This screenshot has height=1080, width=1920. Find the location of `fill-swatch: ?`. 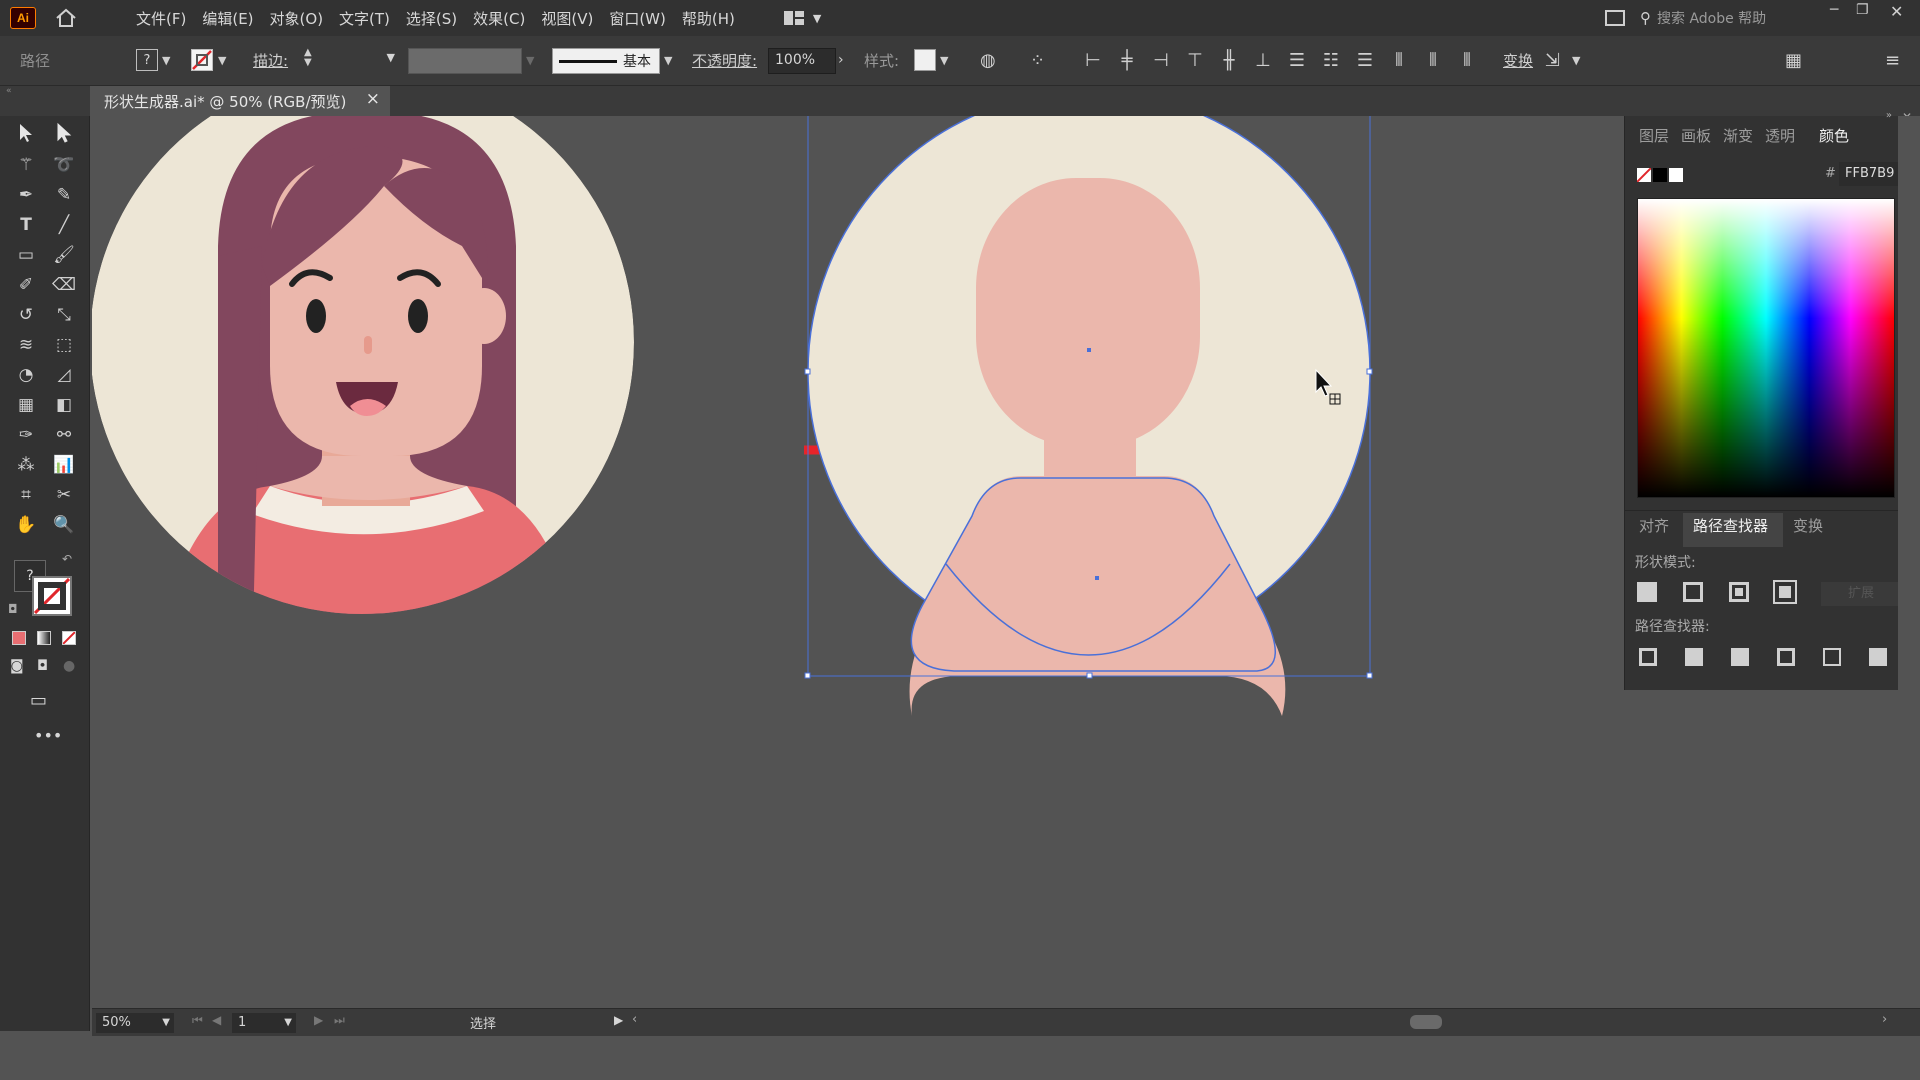

fill-swatch: ? is located at coordinates (147, 60).